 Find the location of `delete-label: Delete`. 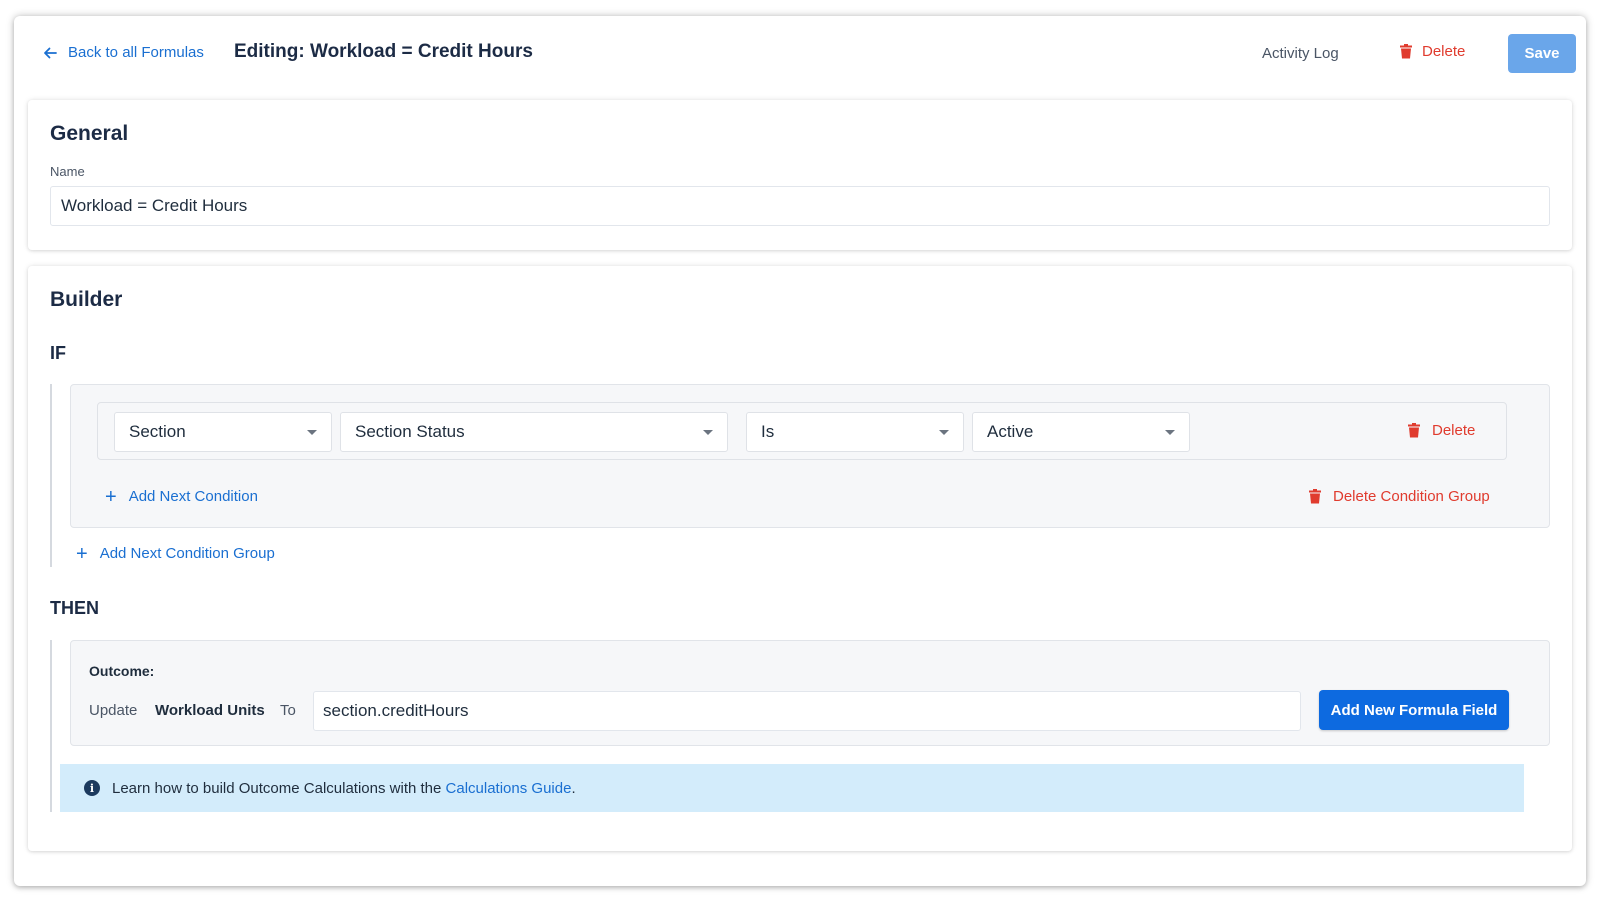

delete-label: Delete is located at coordinates (1444, 51).